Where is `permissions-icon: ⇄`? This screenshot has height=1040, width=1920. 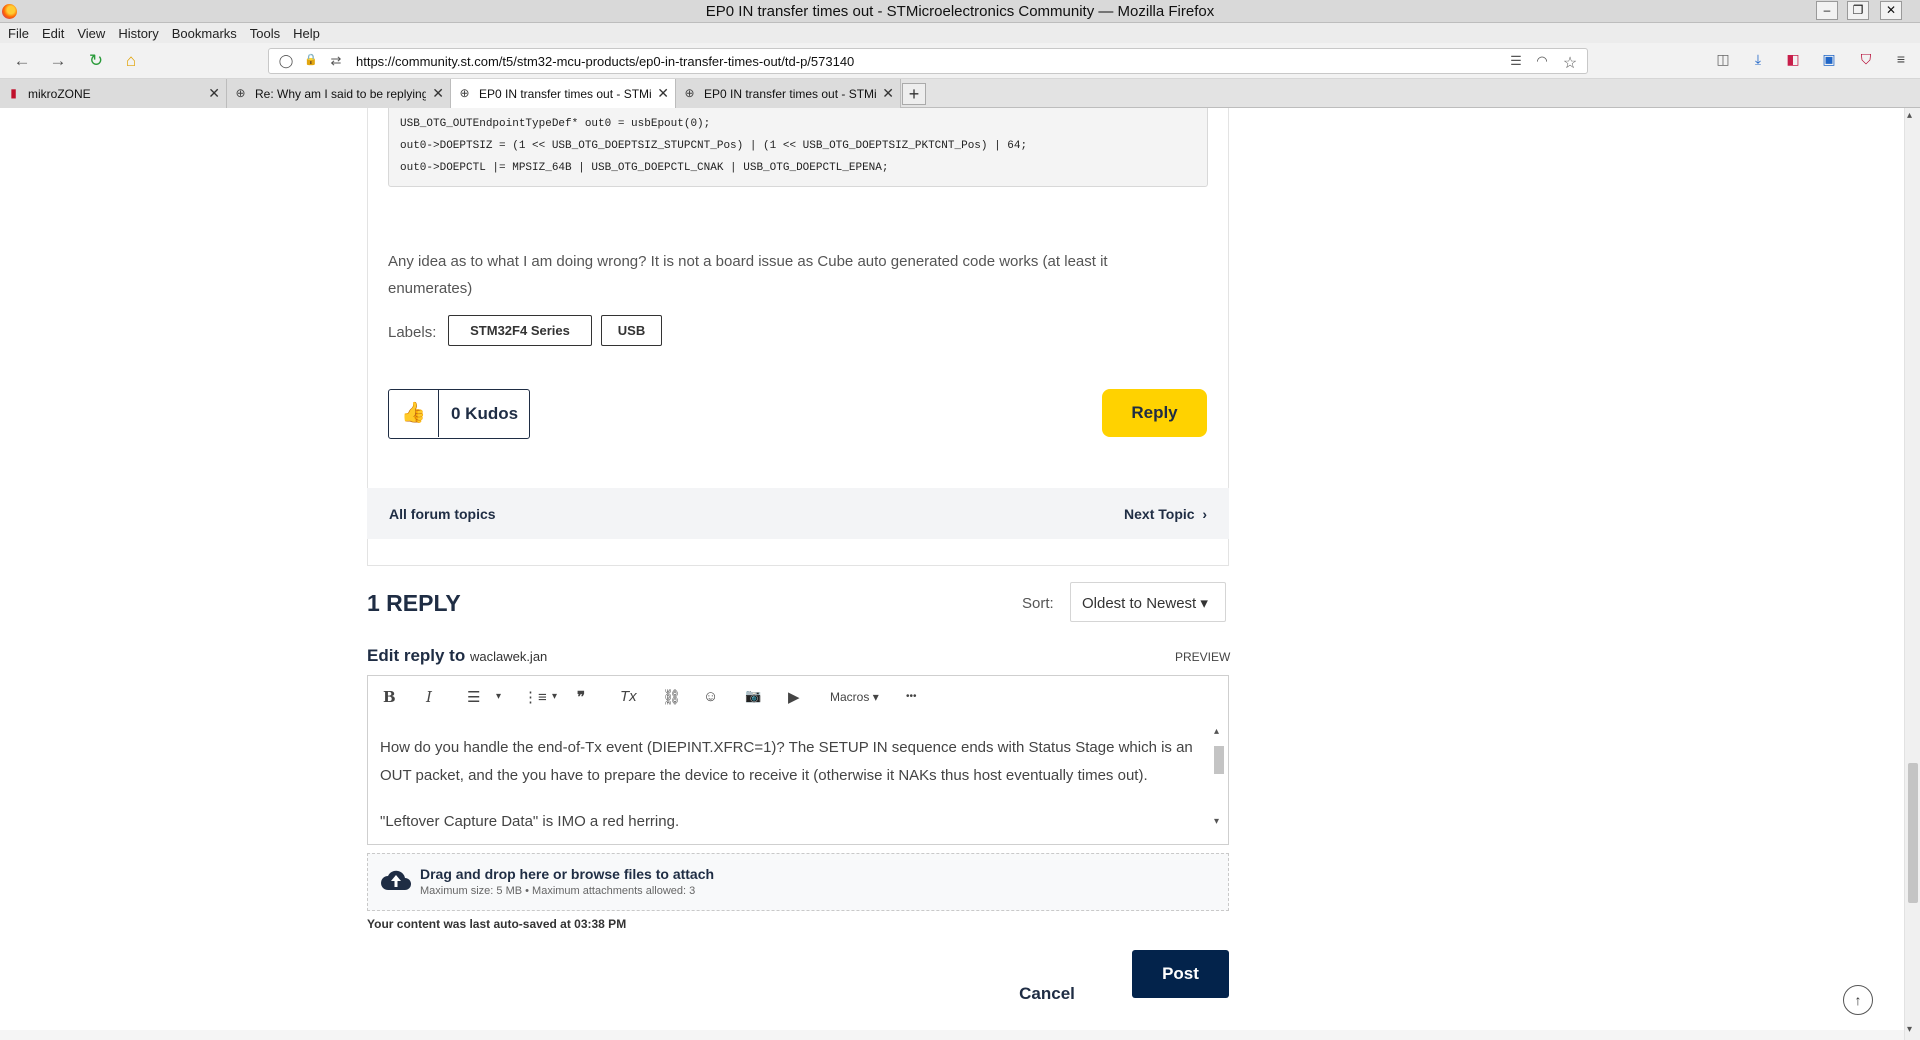
permissions-icon: ⇄ is located at coordinates (336, 62).